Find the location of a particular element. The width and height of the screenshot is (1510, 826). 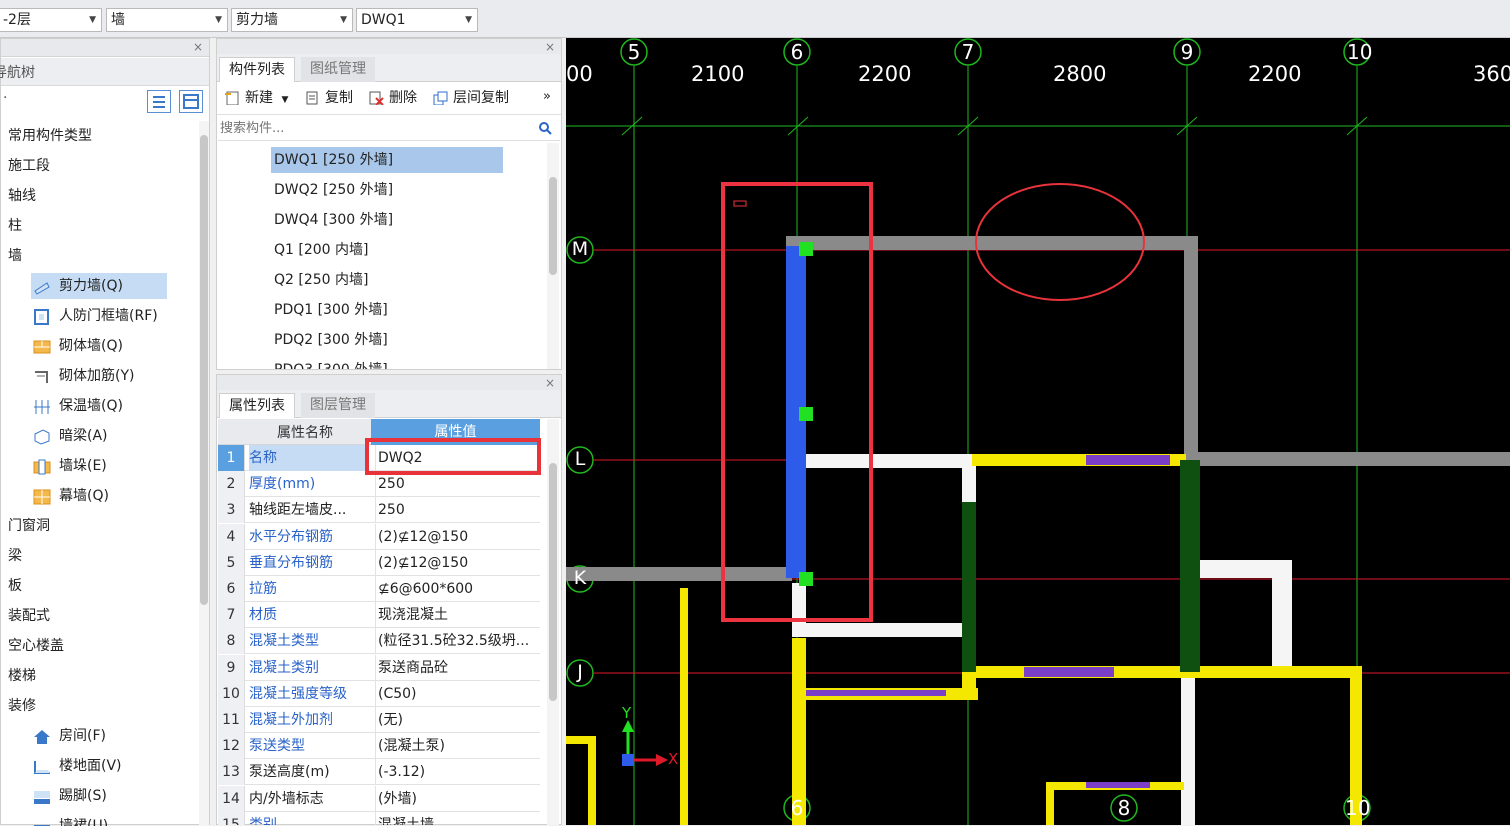

nav-item: 装配式 is located at coordinates (29, 616).